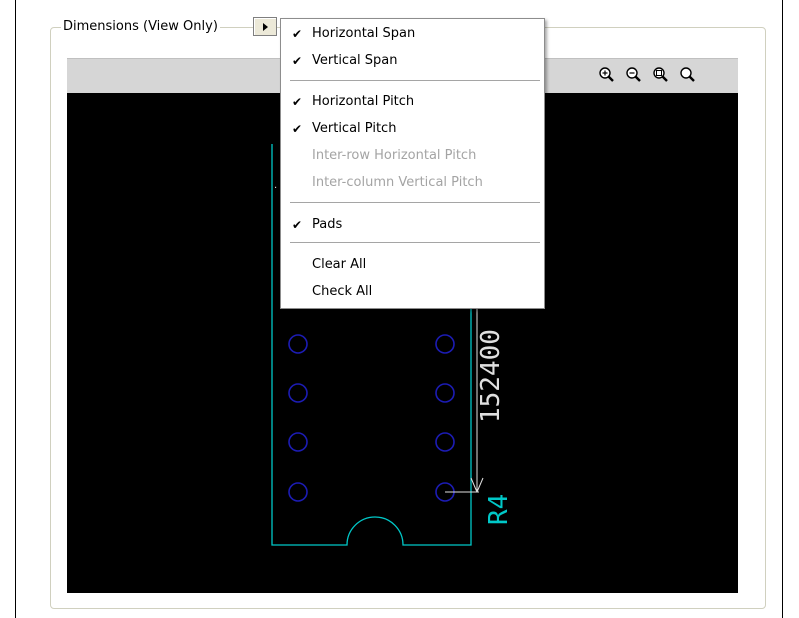 This screenshot has height=618, width=799. Describe the element at coordinates (661, 75) in the screenshot. I see `zoom-fit-icon` at that location.